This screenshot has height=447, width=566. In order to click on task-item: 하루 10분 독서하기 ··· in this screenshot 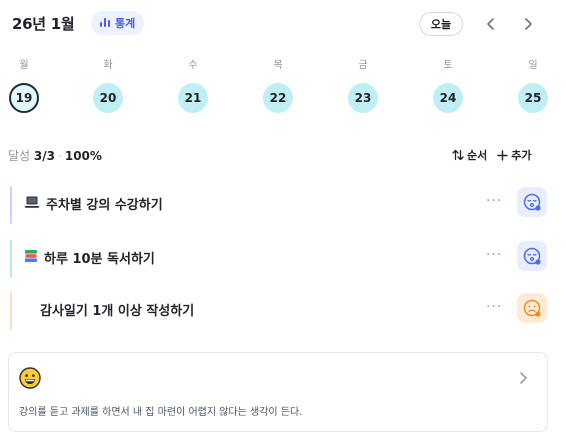, I will do `click(280, 258)`.